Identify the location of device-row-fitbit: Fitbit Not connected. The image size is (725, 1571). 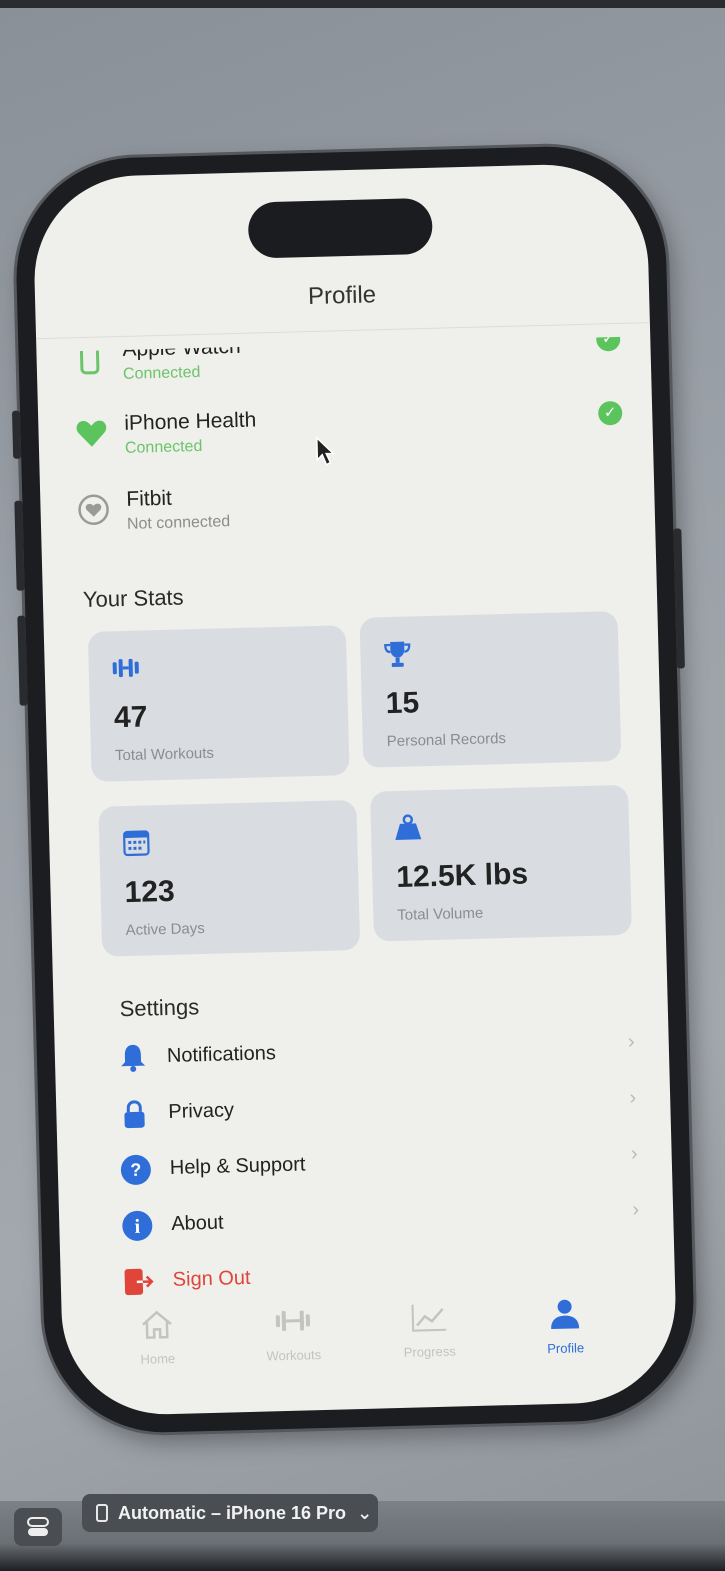
(350, 512).